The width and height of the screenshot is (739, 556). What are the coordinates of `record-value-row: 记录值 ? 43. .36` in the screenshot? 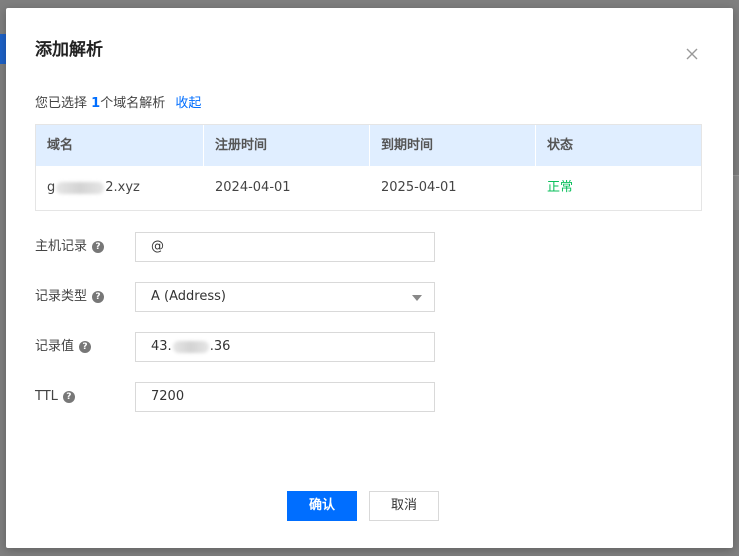 It's located at (375, 347).